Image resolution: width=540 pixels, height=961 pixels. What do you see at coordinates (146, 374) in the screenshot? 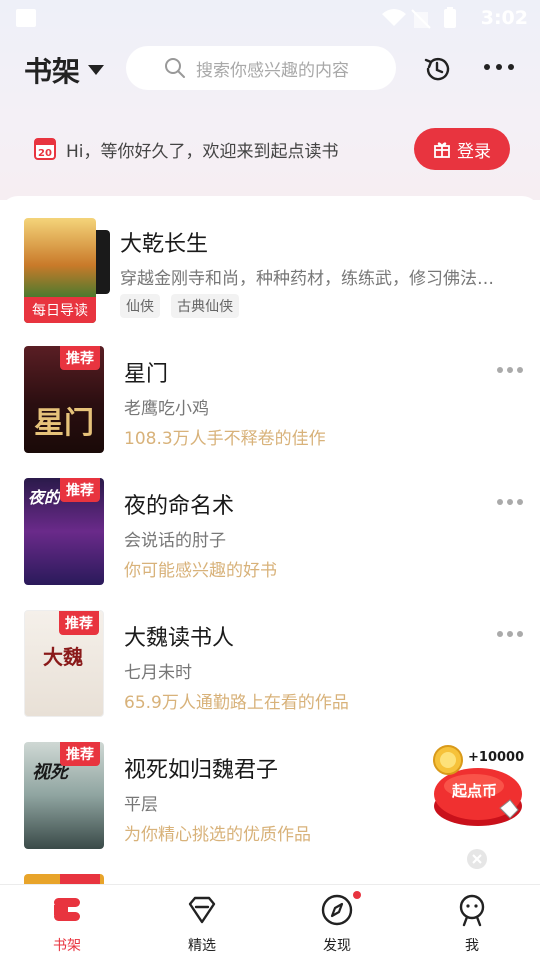
I see `book-title: 星门` at bounding box center [146, 374].